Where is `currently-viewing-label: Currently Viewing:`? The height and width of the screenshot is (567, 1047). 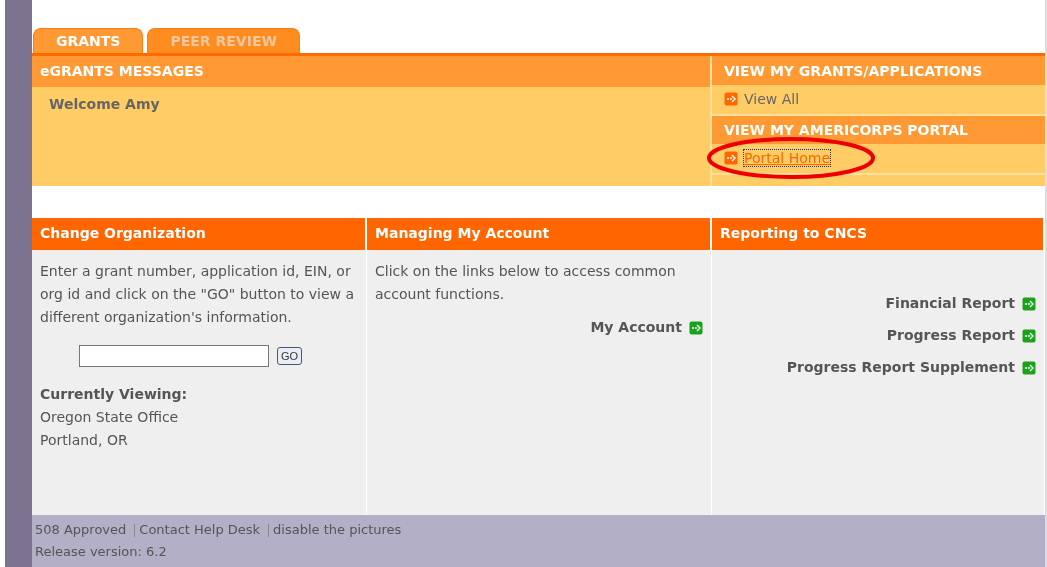 currently-viewing-label: Currently Viewing: is located at coordinates (114, 394).